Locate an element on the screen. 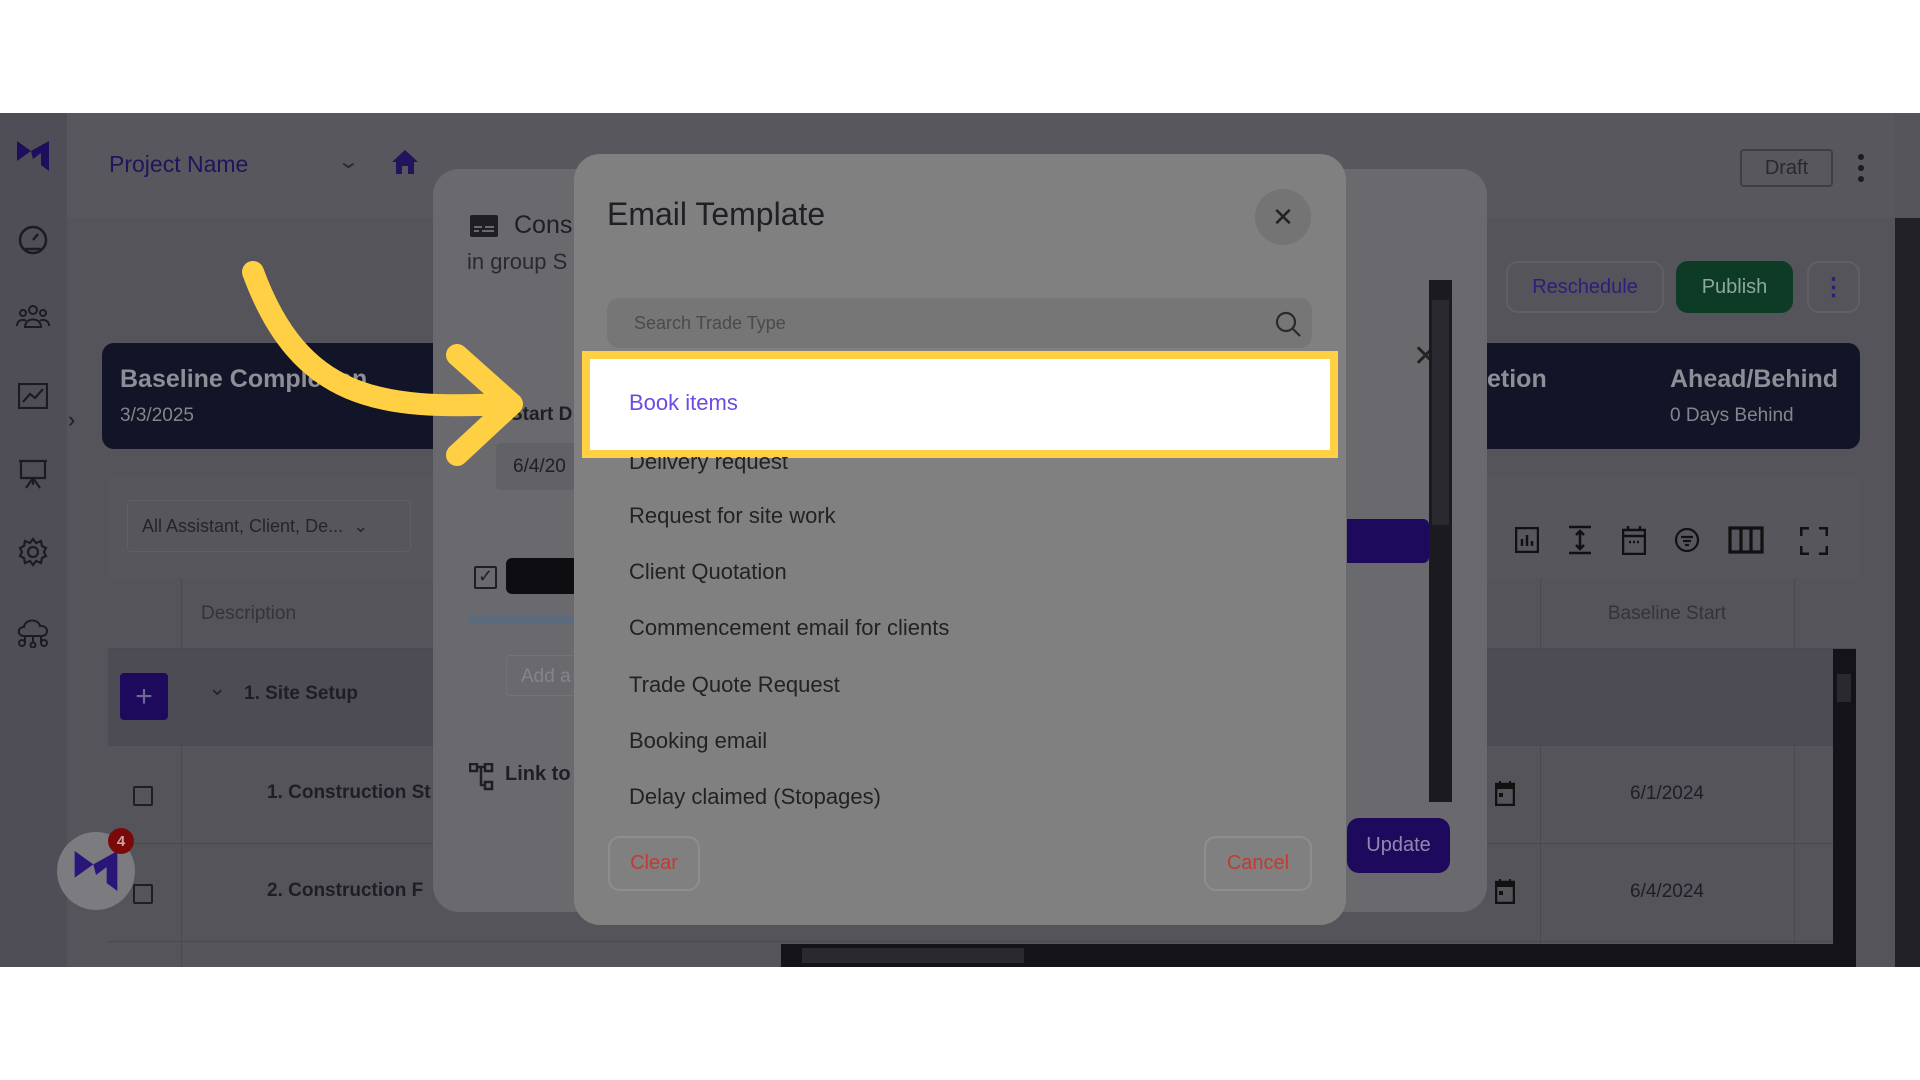 The width and height of the screenshot is (1920, 1080). link-to-label: Link to is located at coordinates (538, 774).